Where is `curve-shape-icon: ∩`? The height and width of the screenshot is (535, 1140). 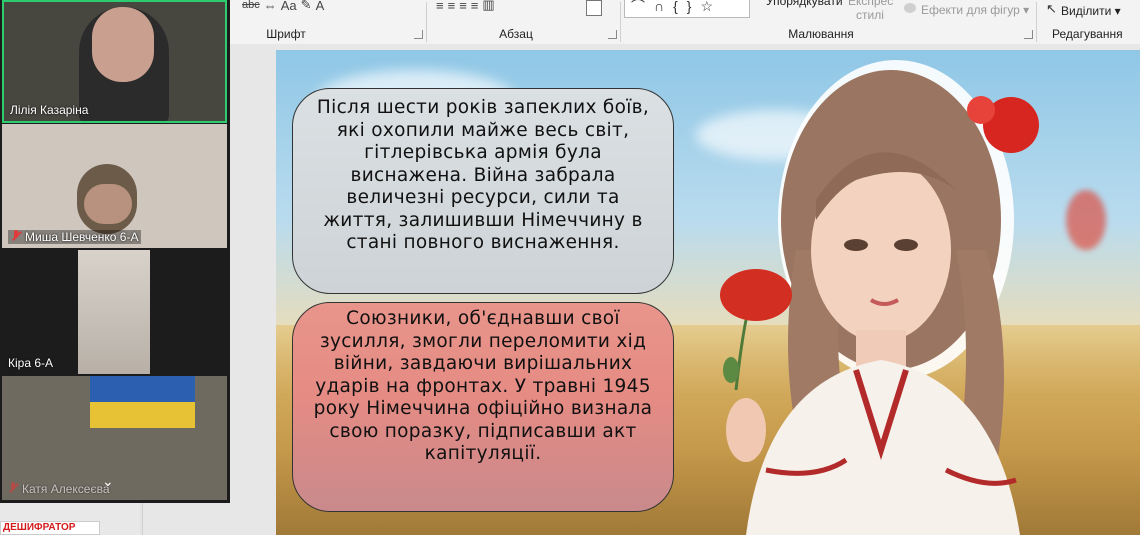 curve-shape-icon: ∩ is located at coordinates (659, 7).